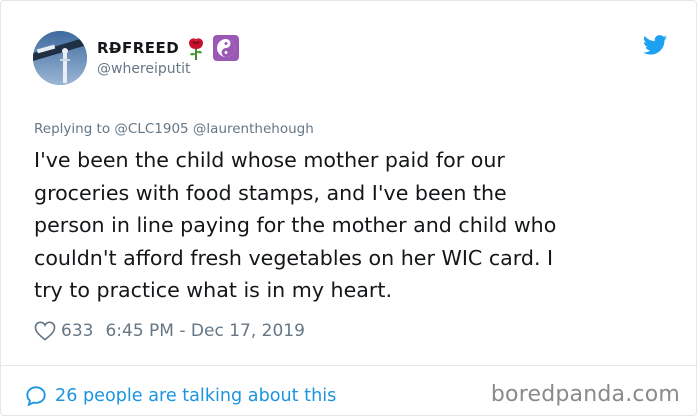 This screenshot has height=419, width=700. What do you see at coordinates (174, 129) in the screenshot?
I see `replying-to: Replying to @CLC1905 @laurenthehough` at bounding box center [174, 129].